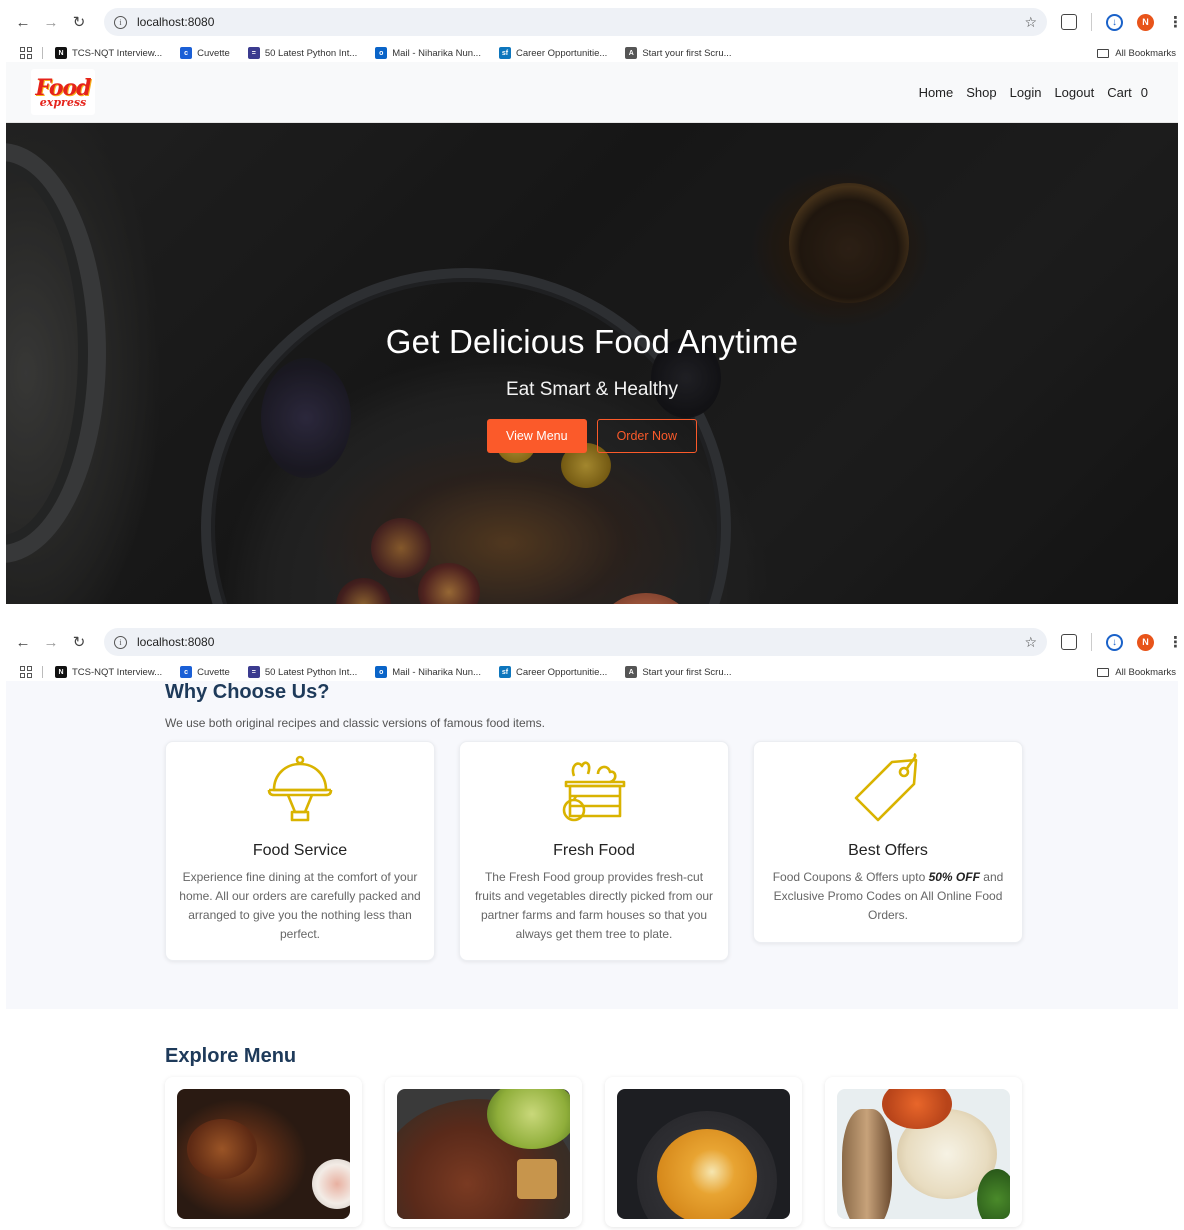 The width and height of the screenshot is (1184, 1230). I want to click on bookmarks-divider, so click(42, 672).